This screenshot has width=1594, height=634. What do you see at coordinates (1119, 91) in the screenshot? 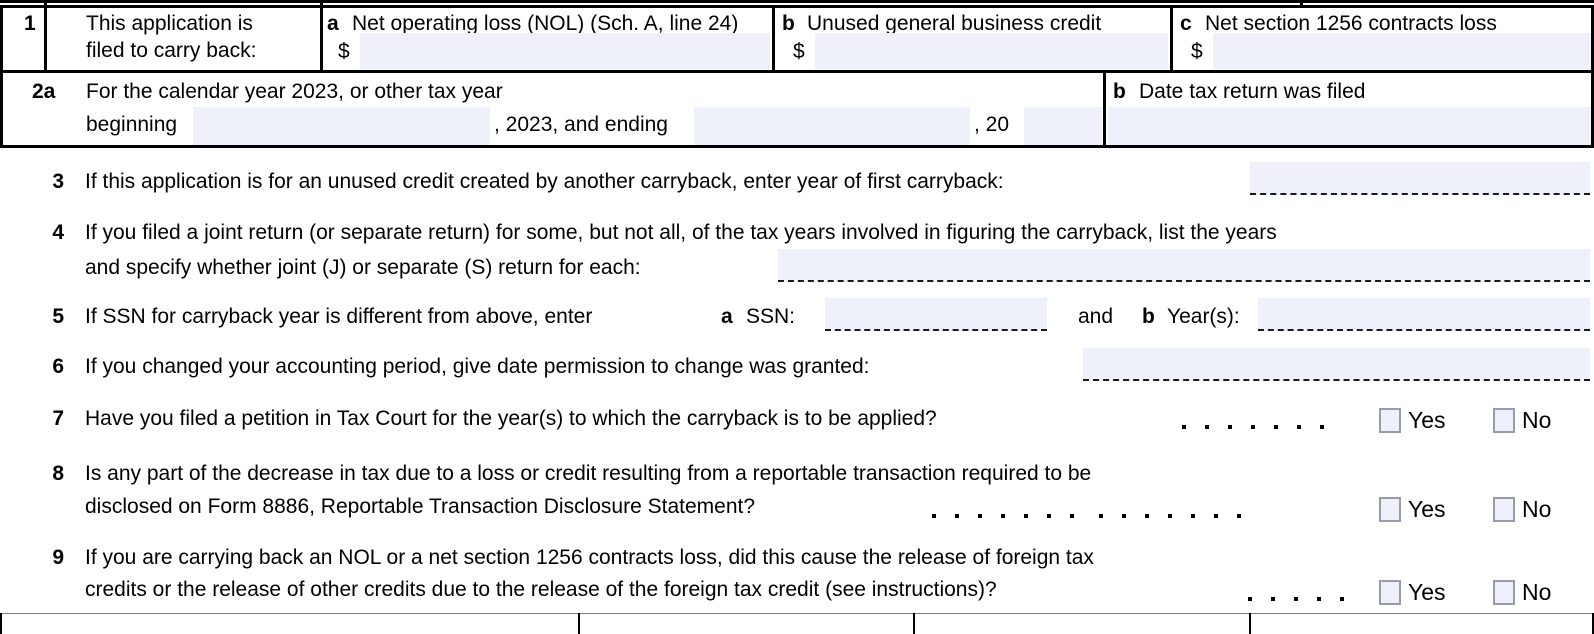
I see `line2-sub-b-letter: b` at bounding box center [1119, 91].